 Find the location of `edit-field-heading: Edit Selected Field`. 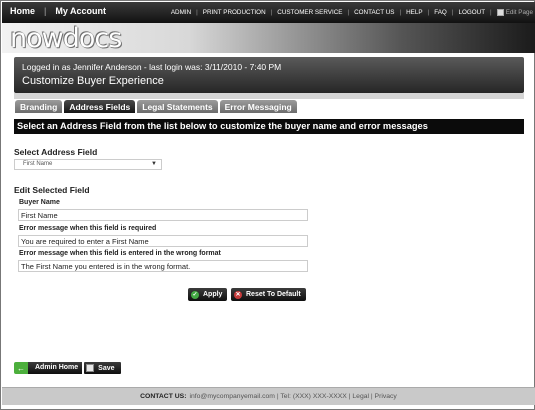

edit-field-heading: Edit Selected Field is located at coordinates (52, 190).